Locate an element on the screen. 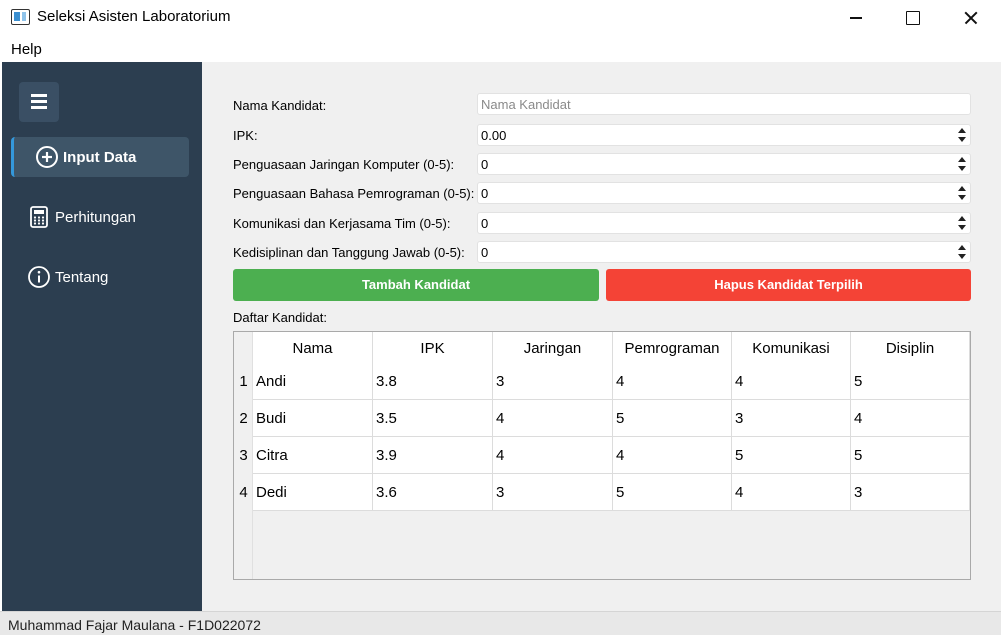 The image size is (1001, 635). table-row: Citra 3.9 4 4 5 5 is located at coordinates (611, 455).